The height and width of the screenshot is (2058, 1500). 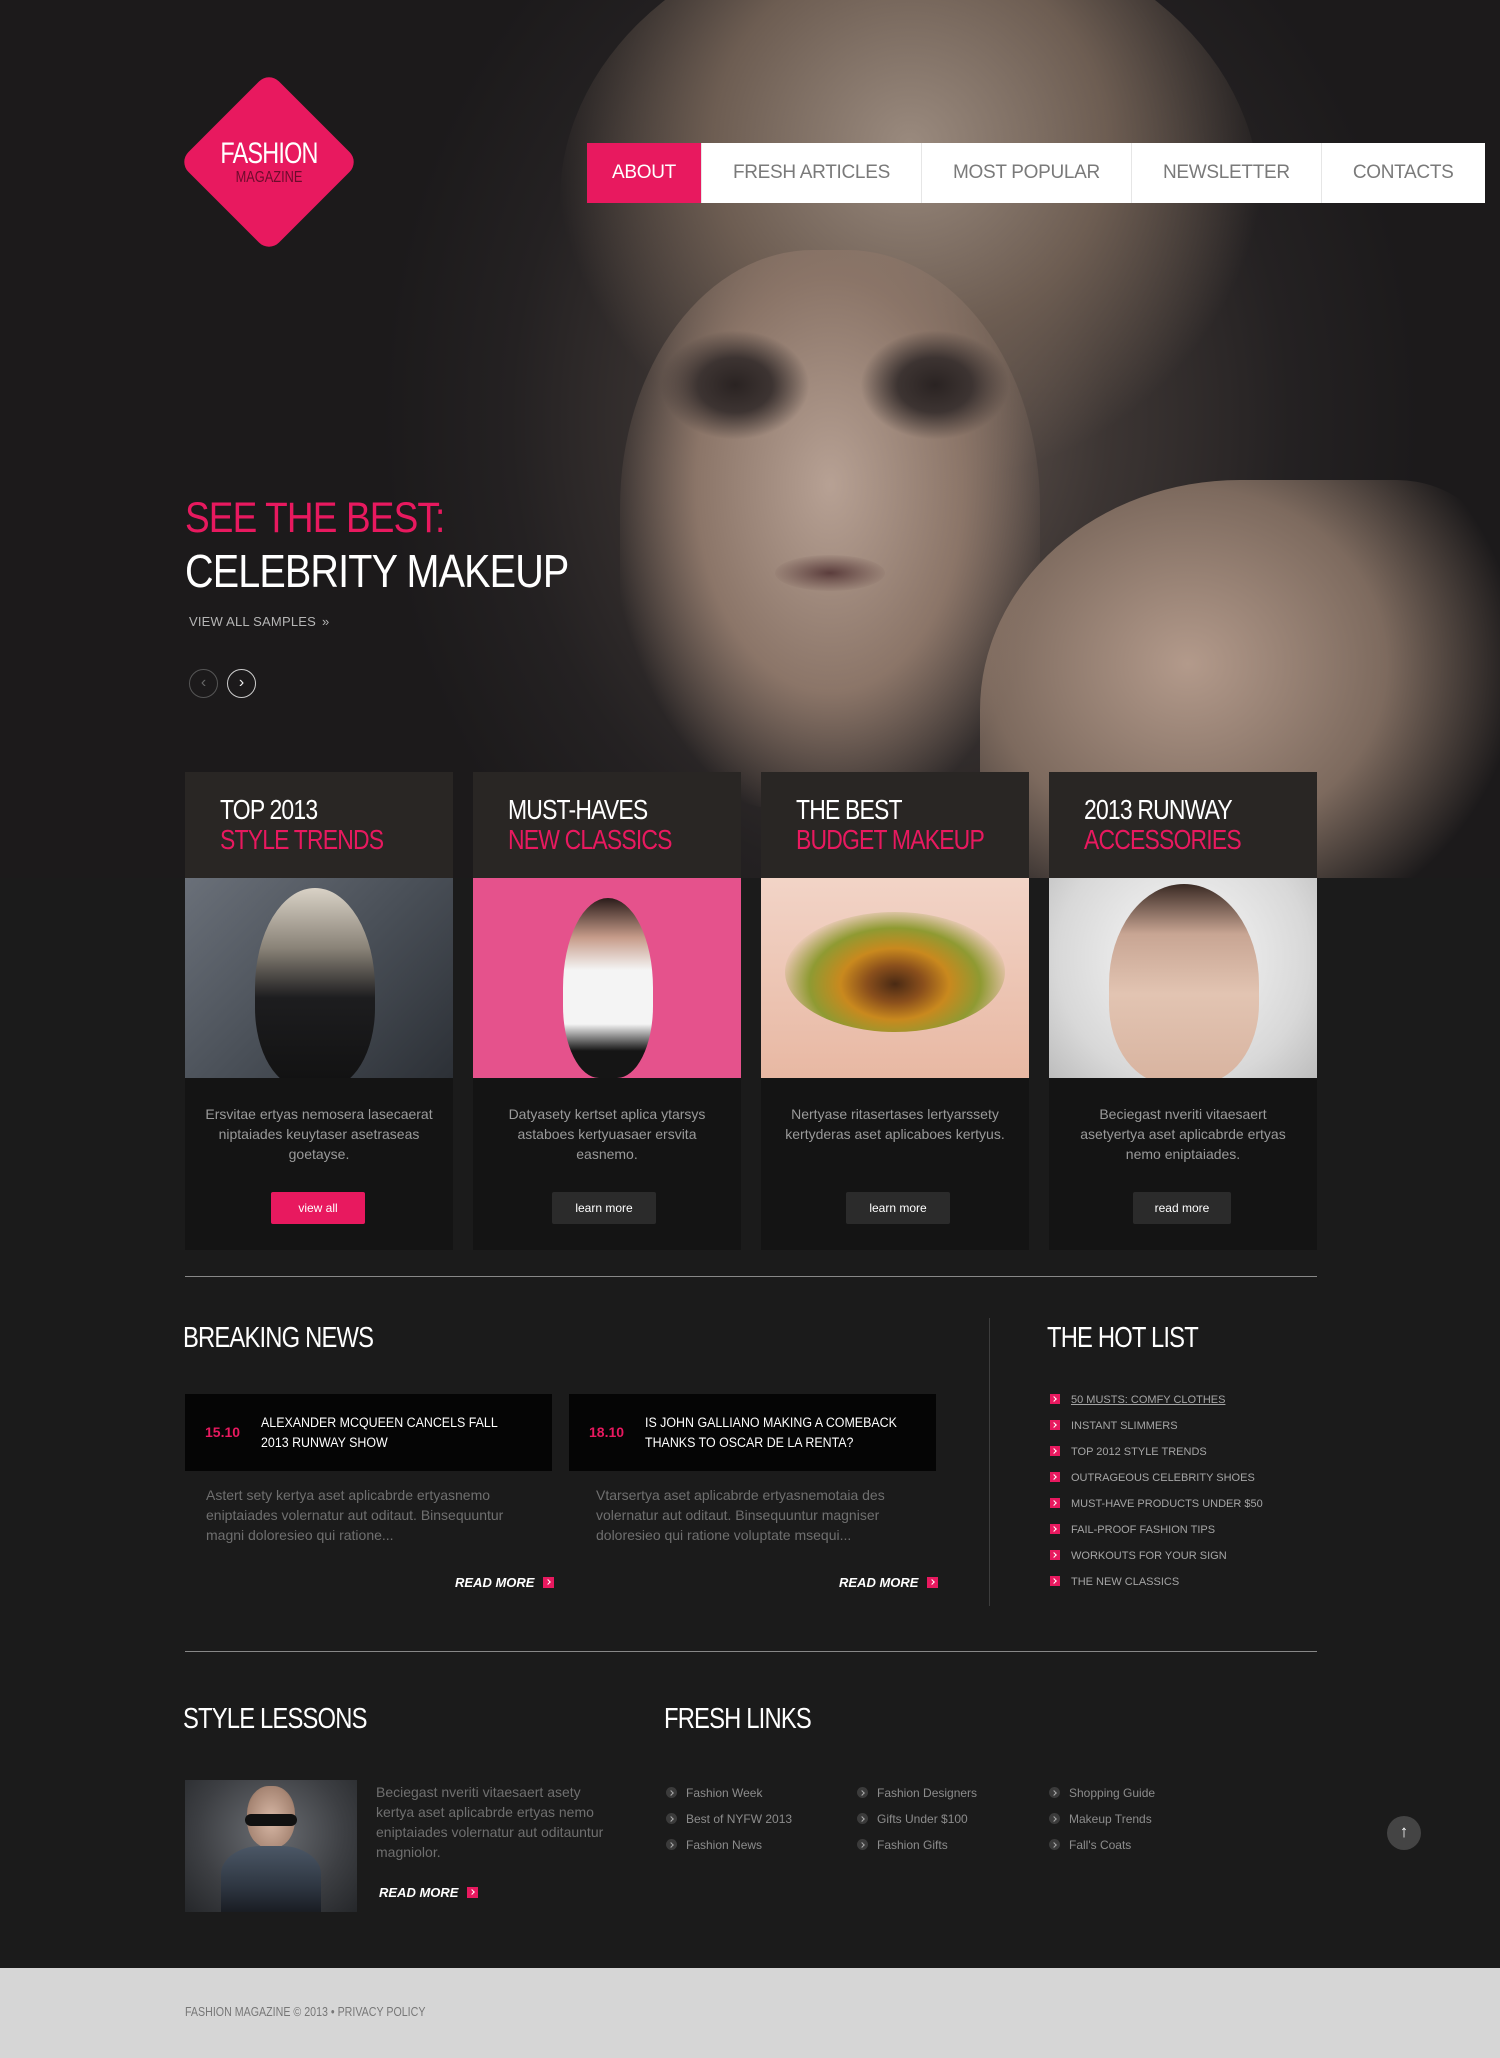 I want to click on fresh-link: Fashion Gifts, so click(x=917, y=1850).